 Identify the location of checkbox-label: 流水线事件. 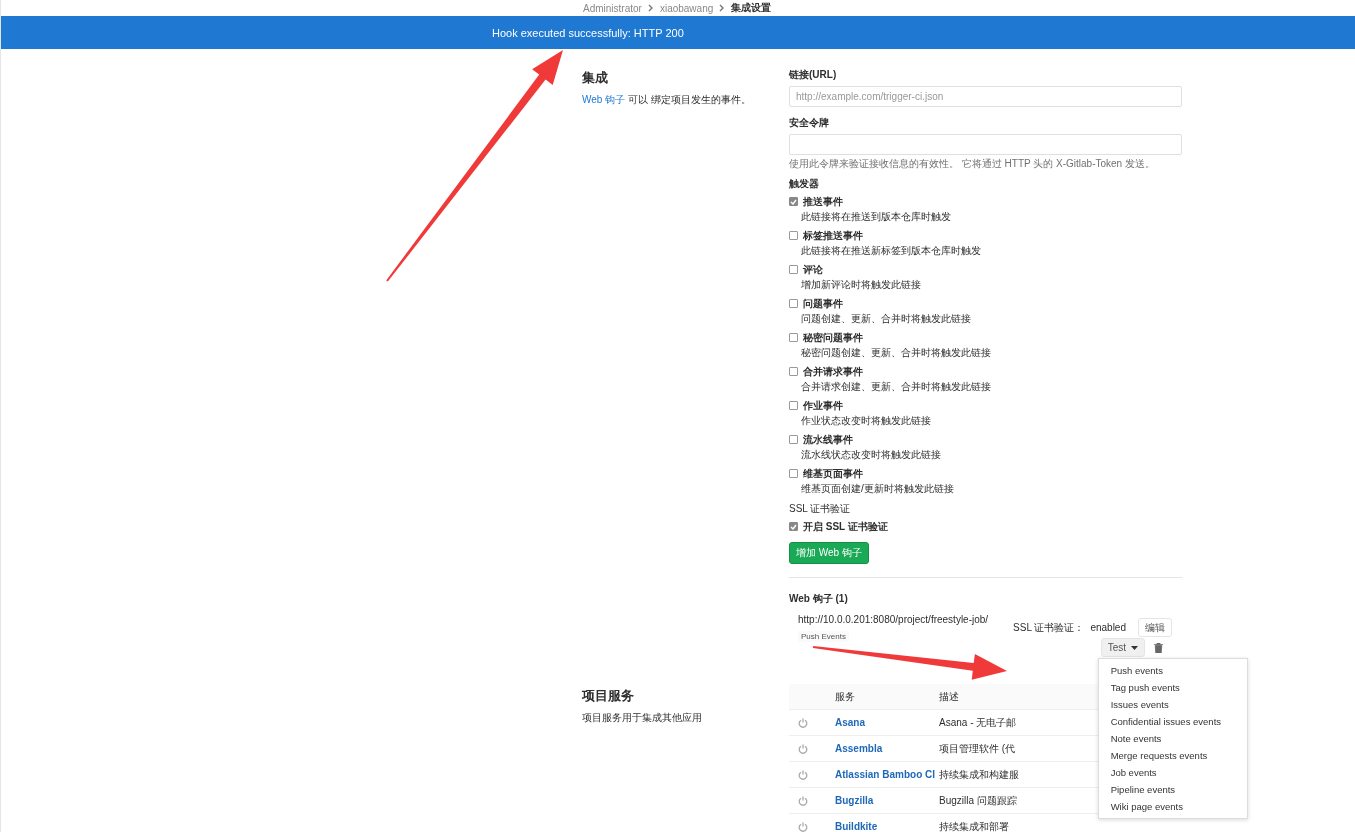
(828, 439).